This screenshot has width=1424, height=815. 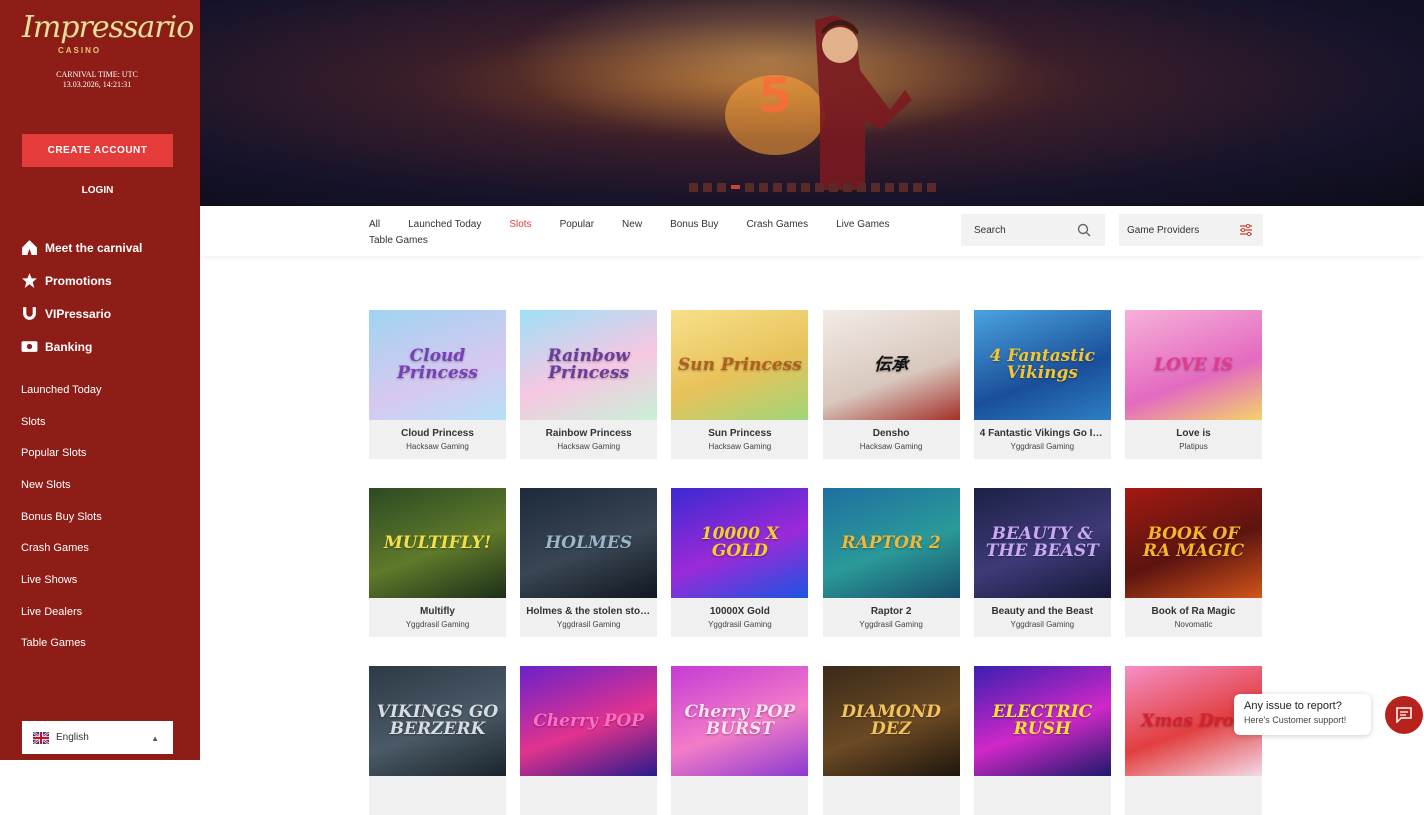 I want to click on nav-item-promotions: Promotions, so click(x=81, y=280).